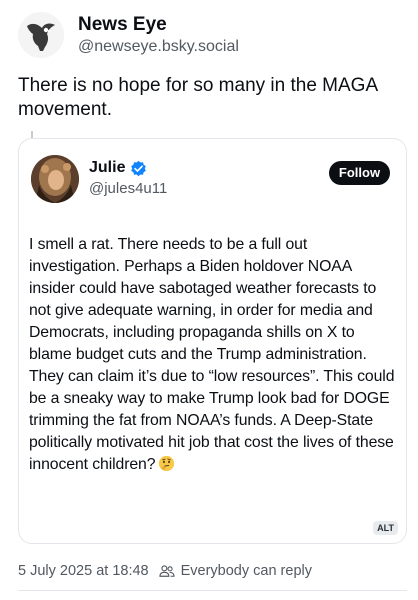  I want to click on post-meta: 5 July 2025 at 18:48 Everybody can reply, so click(165, 571).